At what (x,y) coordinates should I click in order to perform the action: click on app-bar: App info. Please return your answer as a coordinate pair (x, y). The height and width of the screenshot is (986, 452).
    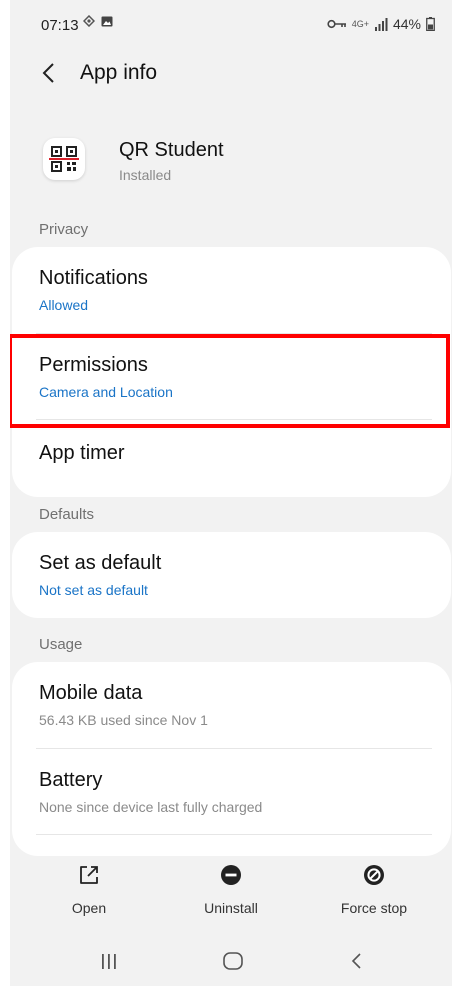
    Looking at the image, I should click on (231, 73).